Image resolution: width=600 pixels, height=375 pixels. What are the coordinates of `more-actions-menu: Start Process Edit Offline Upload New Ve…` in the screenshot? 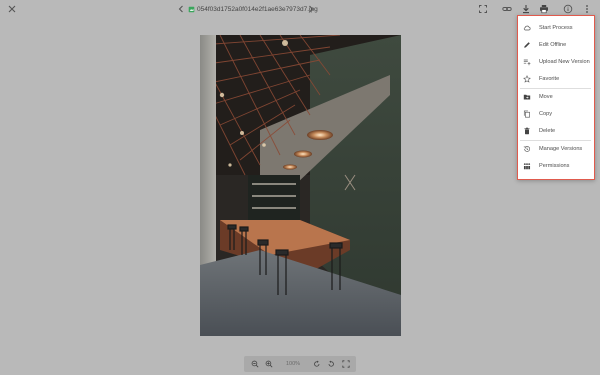 It's located at (556, 97).